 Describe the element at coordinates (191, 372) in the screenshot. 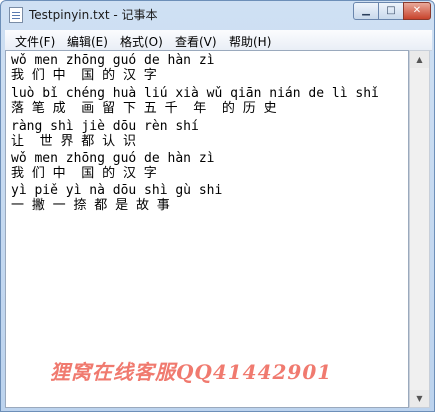

I see `watermark-text: 狸窝在线客服QQ41442901` at that location.